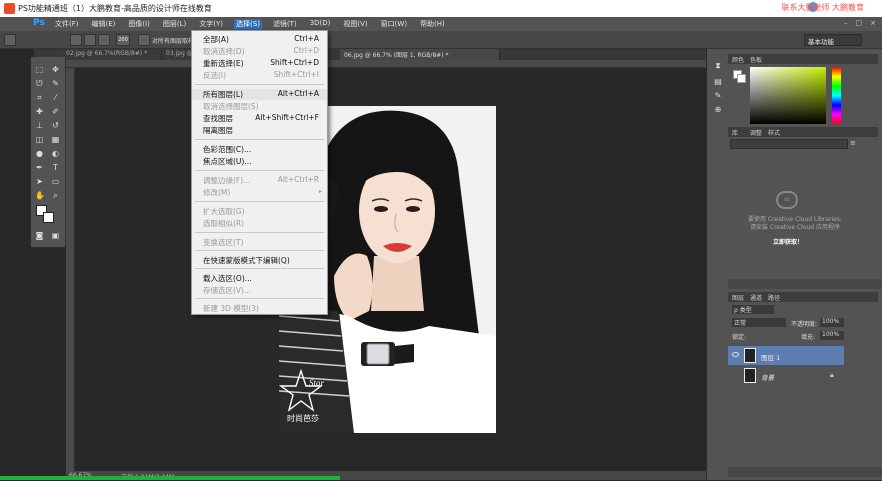 Image resolution: width=882 pixels, height=481 pixels. What do you see at coordinates (774, 297) in the screenshot?
I see `tab-paths: 路径` at bounding box center [774, 297].